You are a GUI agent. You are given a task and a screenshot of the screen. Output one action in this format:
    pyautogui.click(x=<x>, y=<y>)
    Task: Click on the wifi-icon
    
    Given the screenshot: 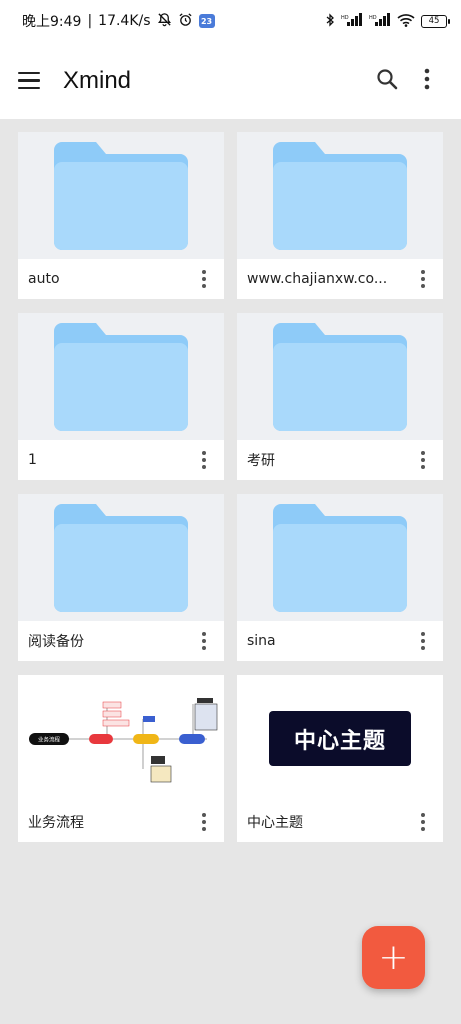 What is the action you would take?
    pyautogui.click(x=406, y=21)
    